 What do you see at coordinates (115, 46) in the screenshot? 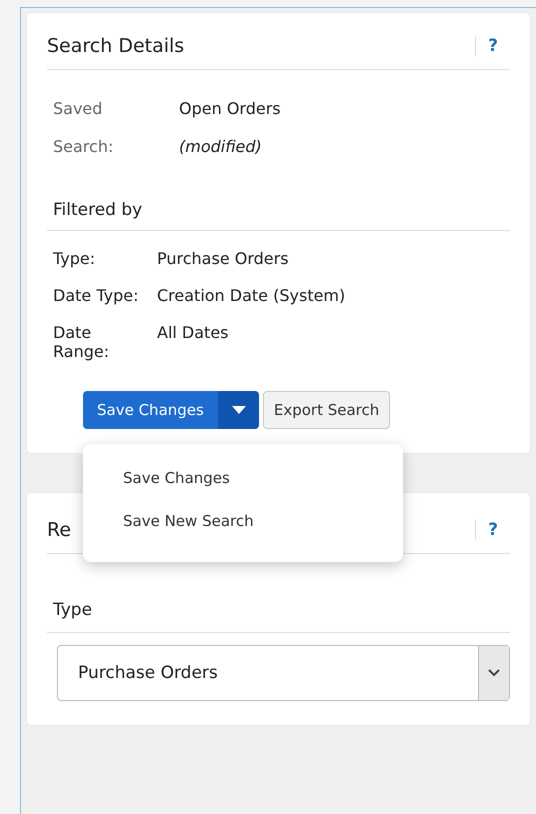
I see `panel-title: Search Details` at bounding box center [115, 46].